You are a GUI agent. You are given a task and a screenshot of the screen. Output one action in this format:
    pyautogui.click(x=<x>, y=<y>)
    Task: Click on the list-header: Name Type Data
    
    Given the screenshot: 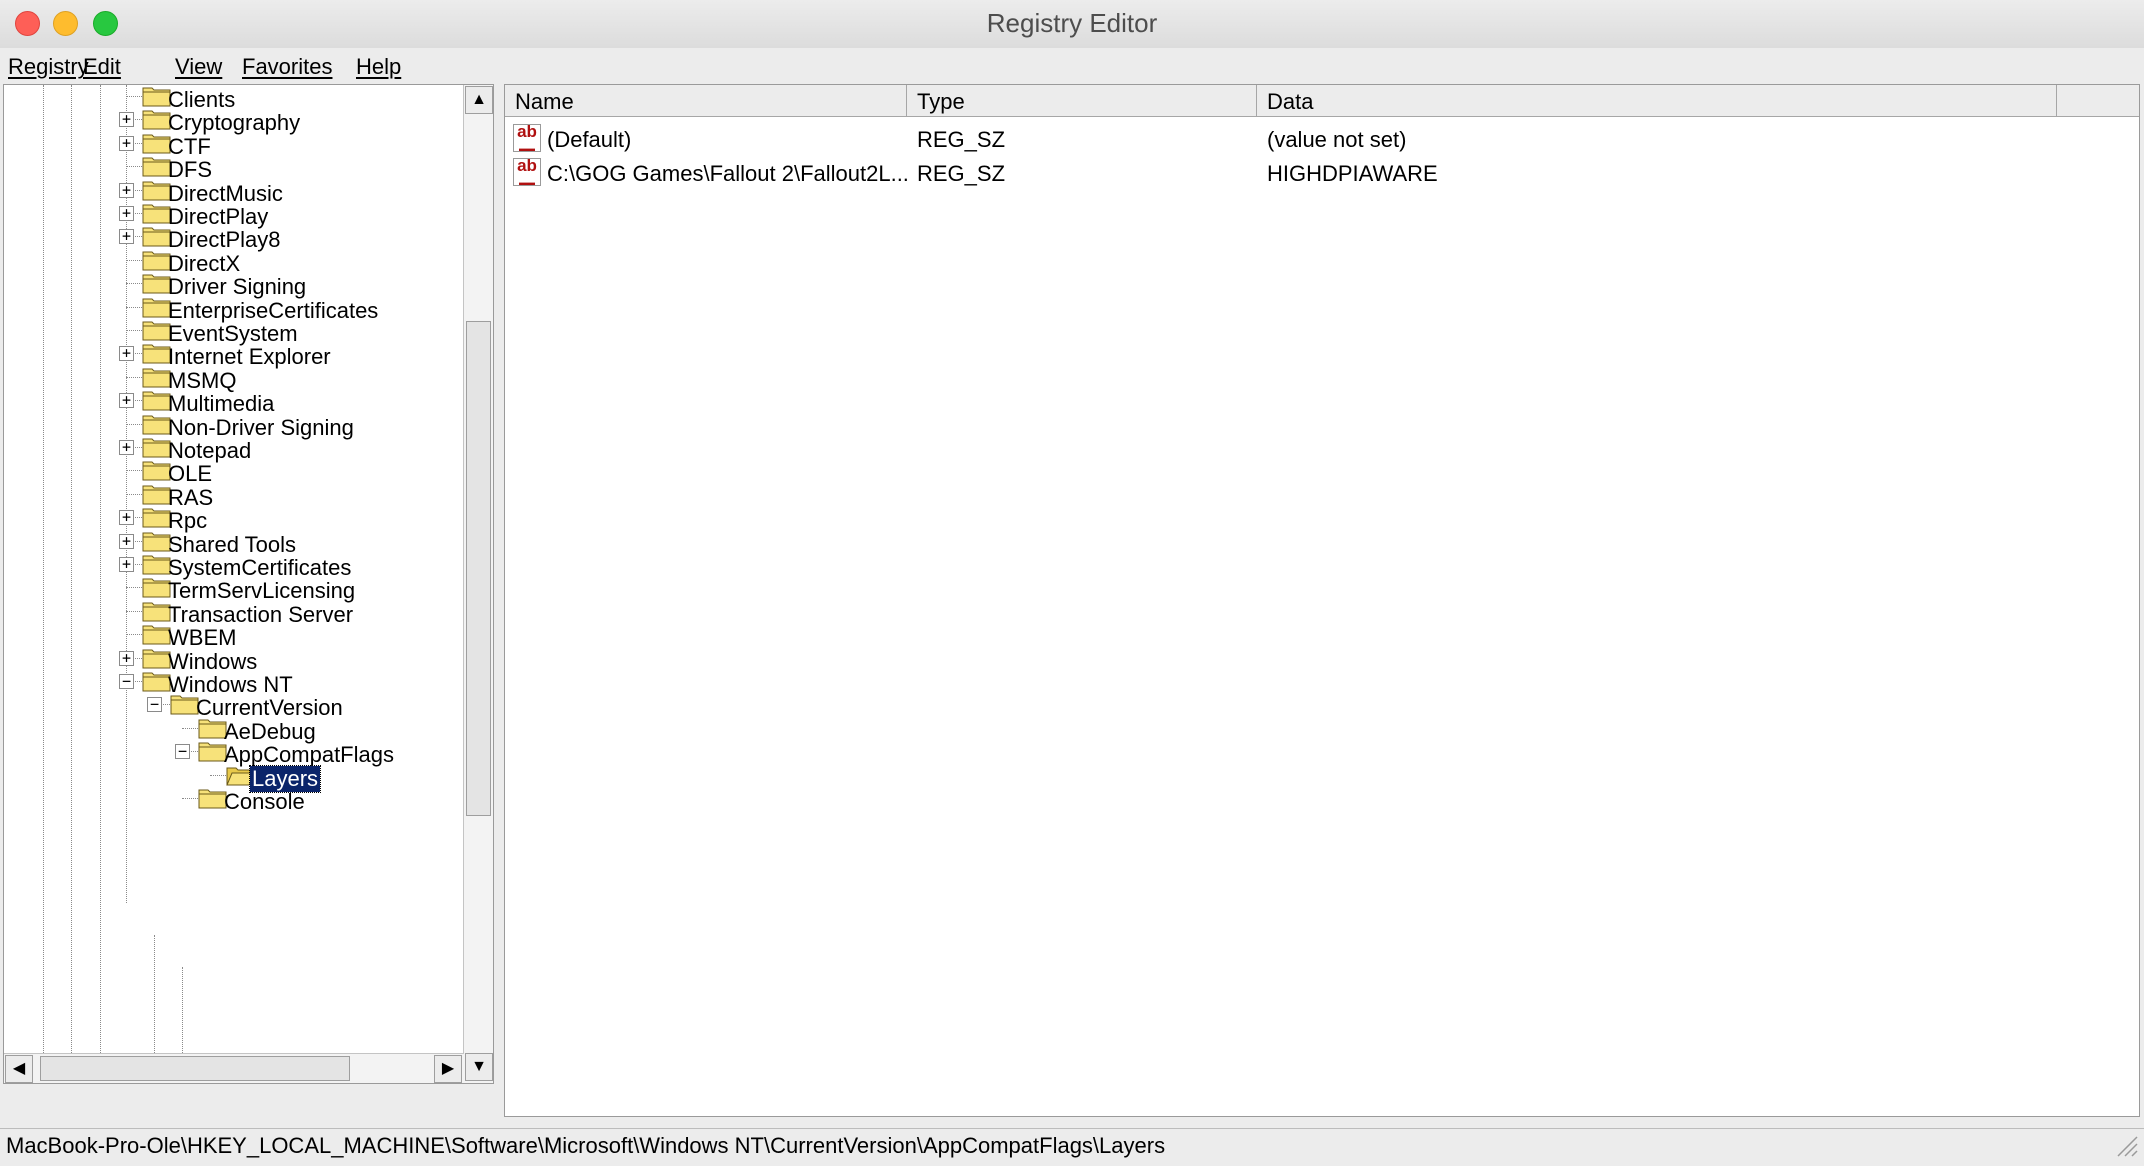 What is the action you would take?
    pyautogui.click(x=1322, y=101)
    